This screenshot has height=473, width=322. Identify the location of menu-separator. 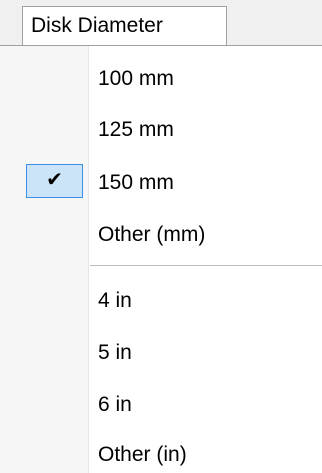
(206, 265).